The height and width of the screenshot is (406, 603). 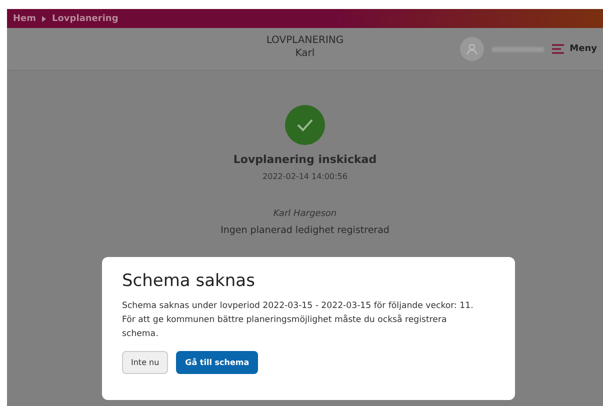 What do you see at coordinates (305, 176) in the screenshot?
I see `timestamp: 2022-02-14 14:00:56` at bounding box center [305, 176].